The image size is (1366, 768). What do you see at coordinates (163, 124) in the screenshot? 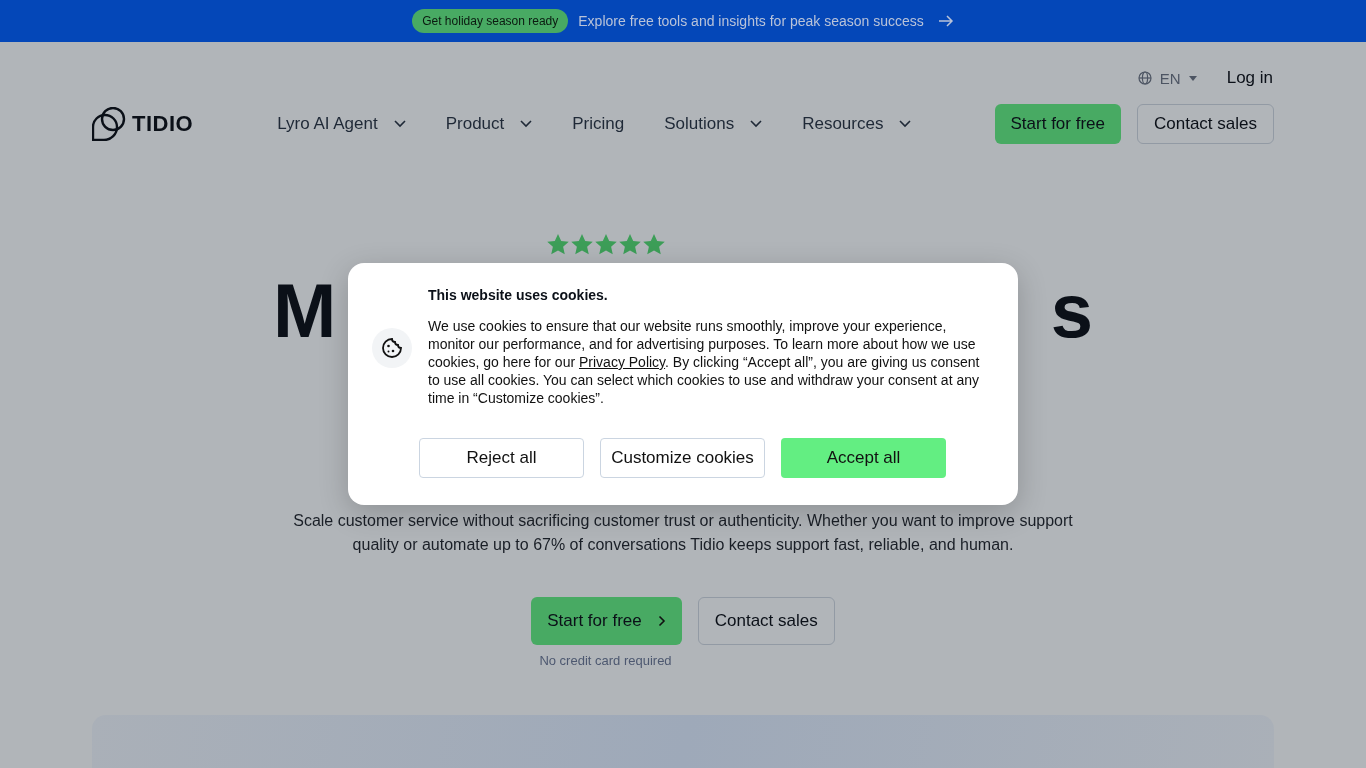
I see `logo-text: TIDIO` at bounding box center [163, 124].